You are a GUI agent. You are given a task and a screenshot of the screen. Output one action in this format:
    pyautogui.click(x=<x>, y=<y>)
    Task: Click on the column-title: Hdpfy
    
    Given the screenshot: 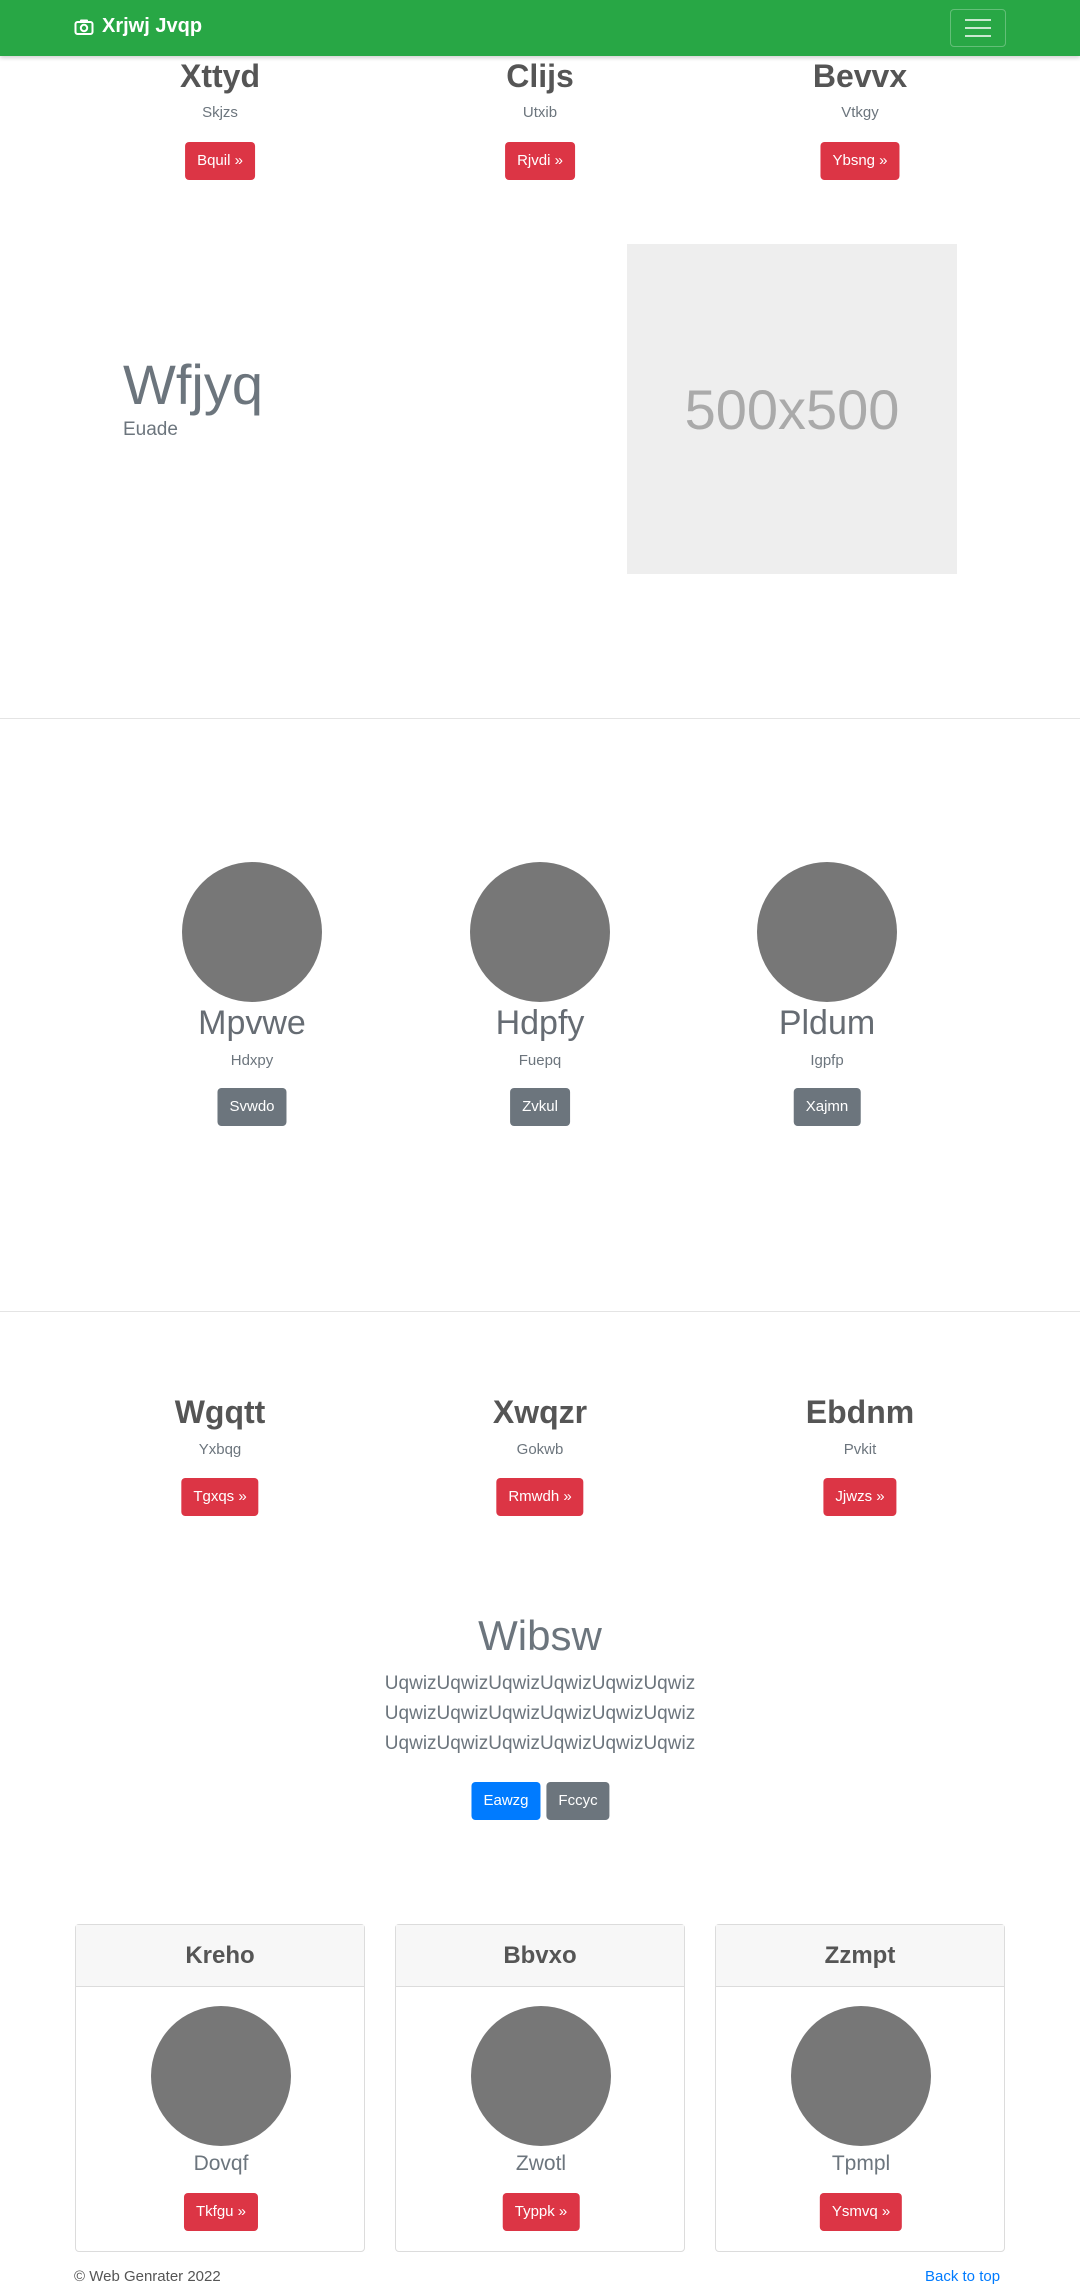 What is the action you would take?
    pyautogui.click(x=540, y=1023)
    